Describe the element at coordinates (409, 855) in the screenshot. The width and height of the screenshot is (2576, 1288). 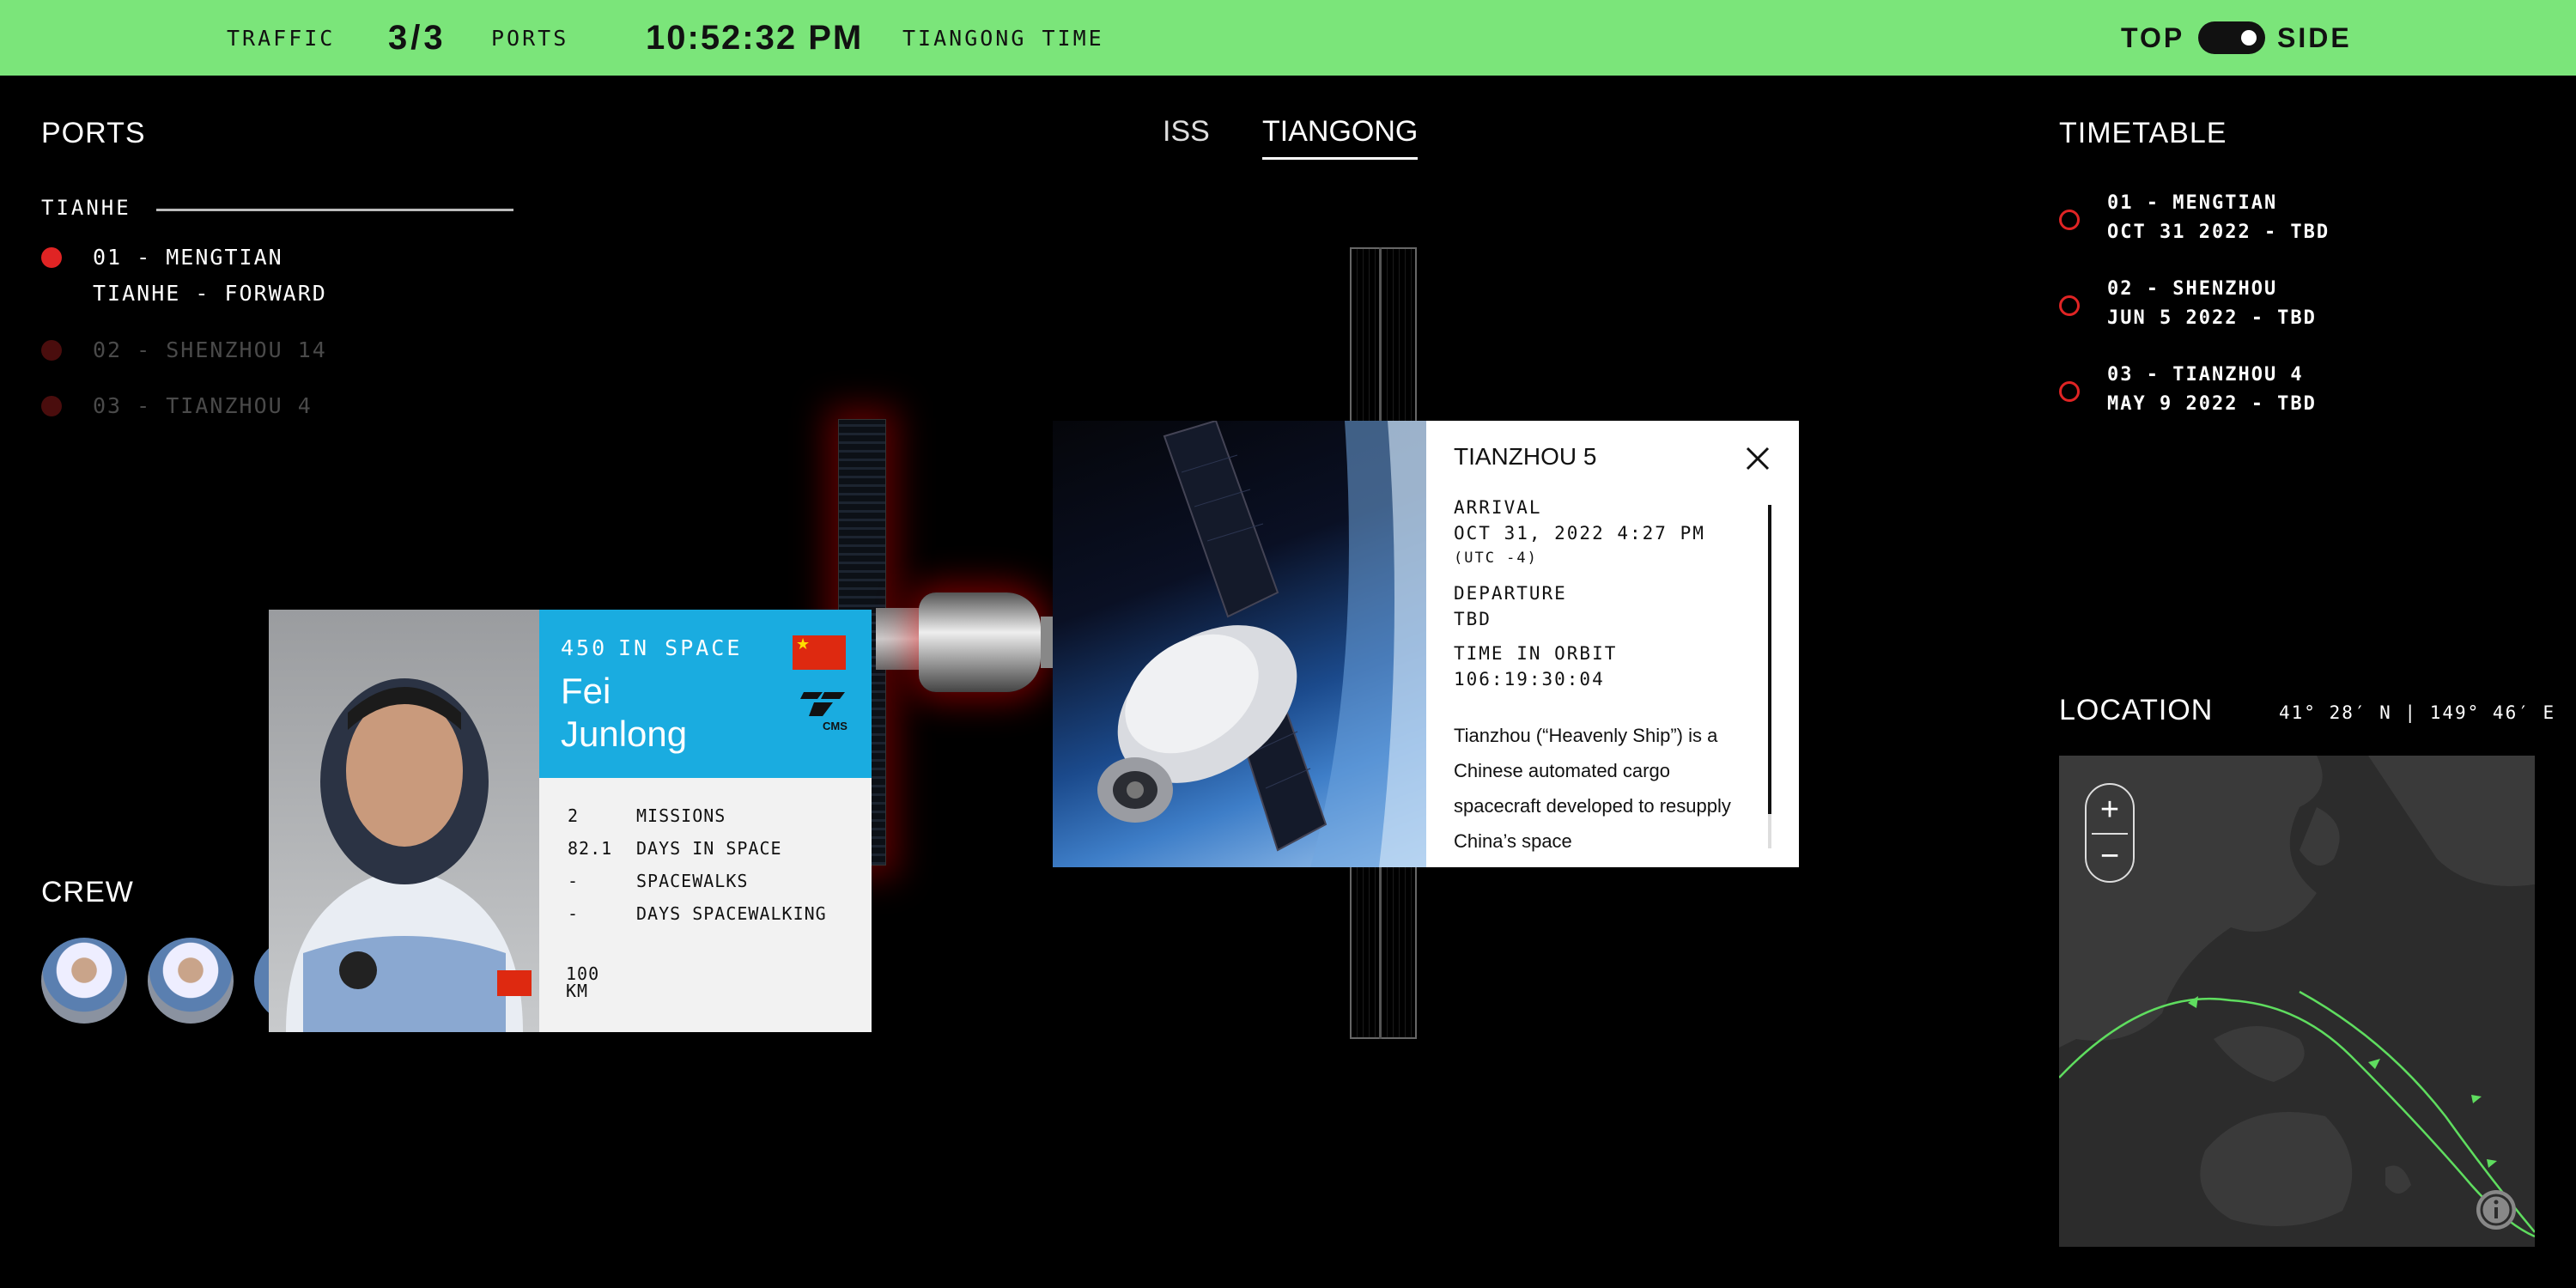
I see `astronaut-portrait` at that location.